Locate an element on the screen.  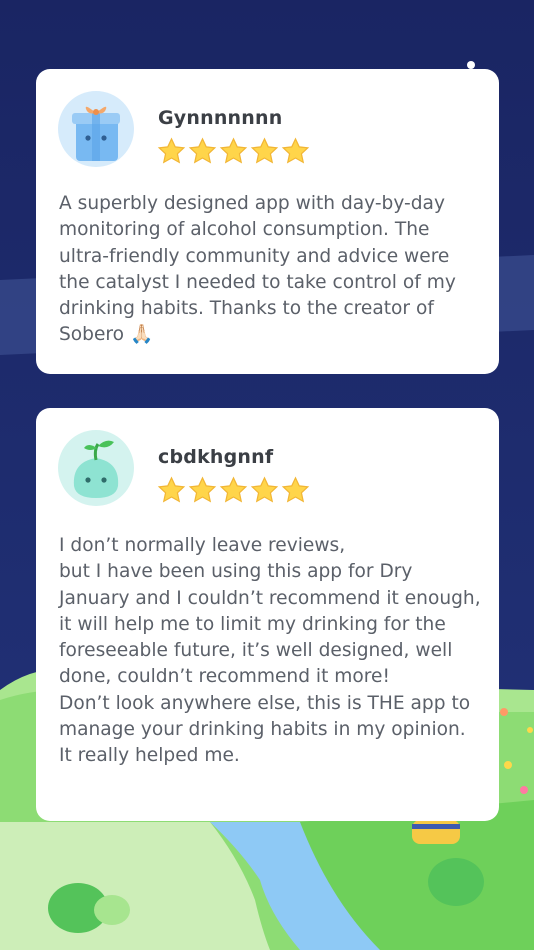
gift-box-mascot-icon is located at coordinates (96, 133).